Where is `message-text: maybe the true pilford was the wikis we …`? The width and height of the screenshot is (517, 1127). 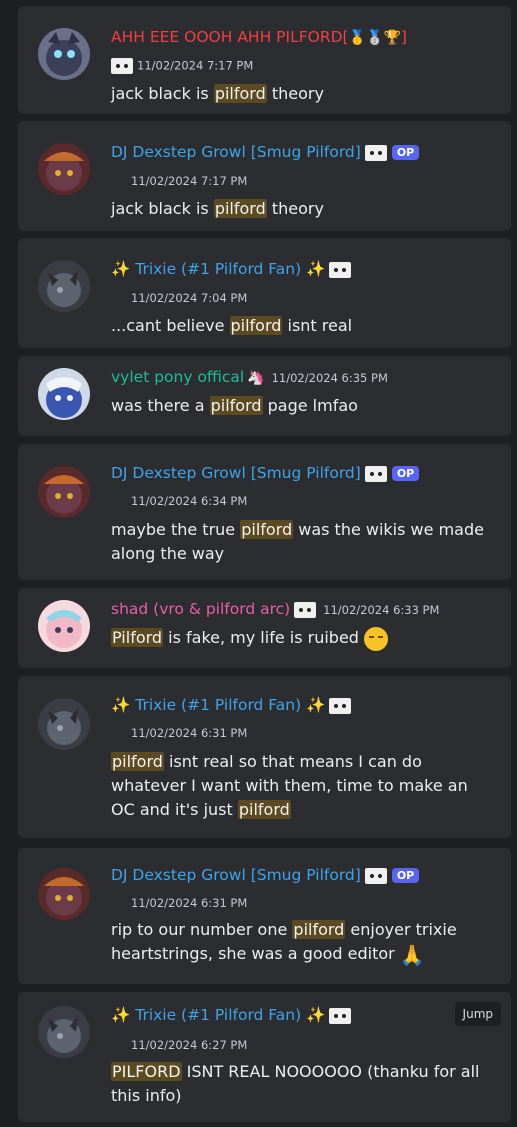
message-text: maybe the true pilford was the wikis we … is located at coordinates (302, 542).